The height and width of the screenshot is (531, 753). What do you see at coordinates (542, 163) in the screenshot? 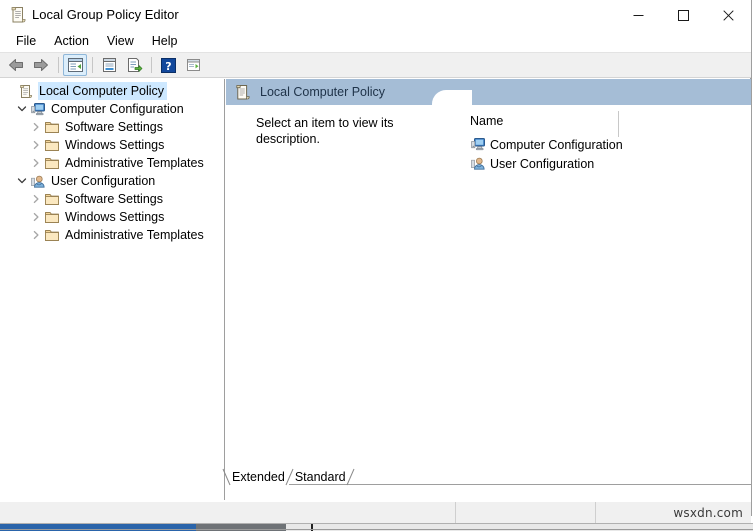
I see `list-item-label: User Configuration` at bounding box center [542, 163].